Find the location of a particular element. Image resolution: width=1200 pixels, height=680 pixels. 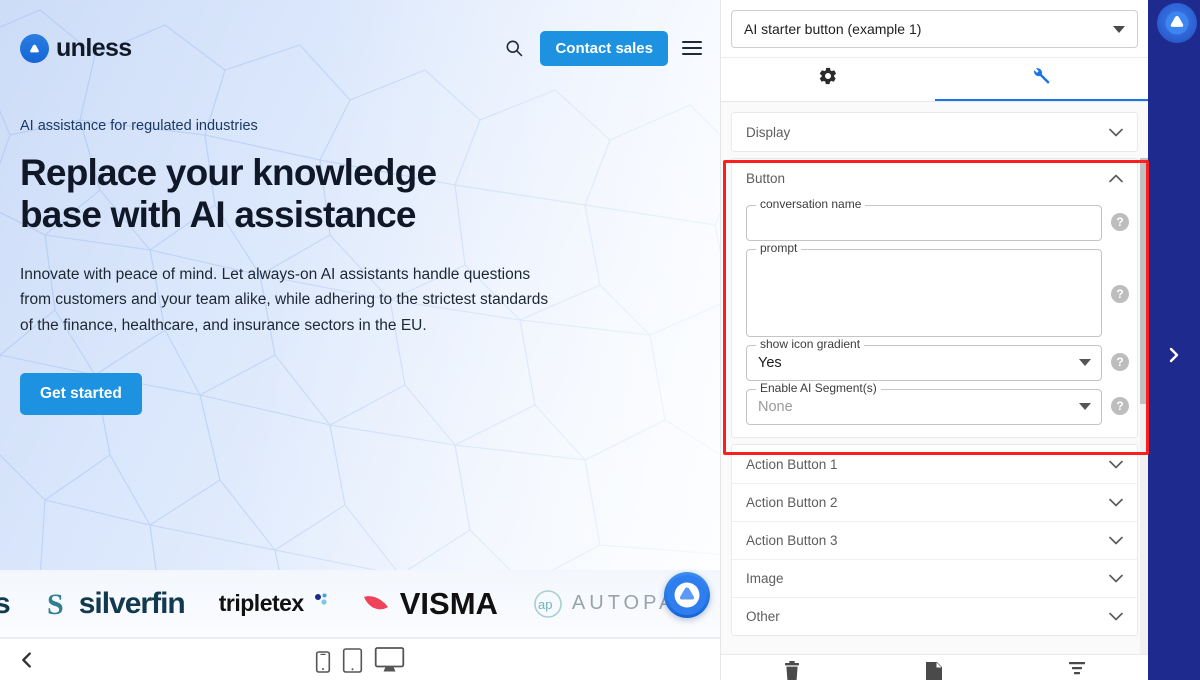

conversation-name-input: conversation name is located at coordinates (924, 219).